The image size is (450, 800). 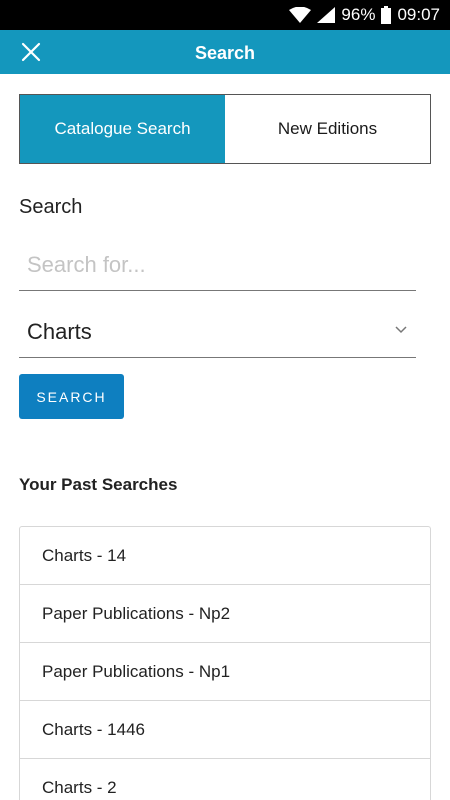 I want to click on chevron-down-icon, so click(x=401, y=328).